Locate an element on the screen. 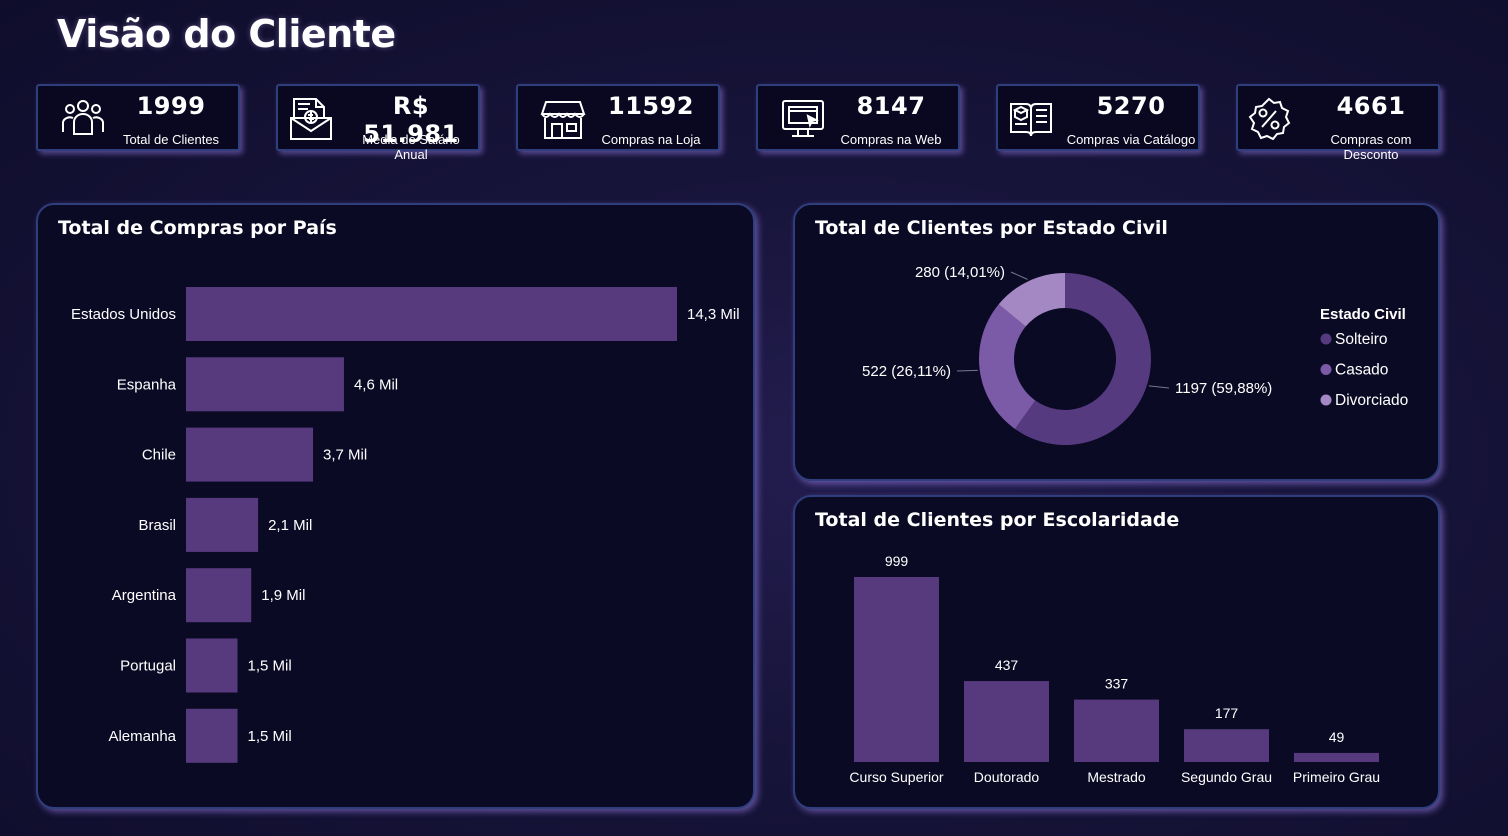  kpi-card-compras-loja: 11592 Compras na Loja is located at coordinates (618, 117).